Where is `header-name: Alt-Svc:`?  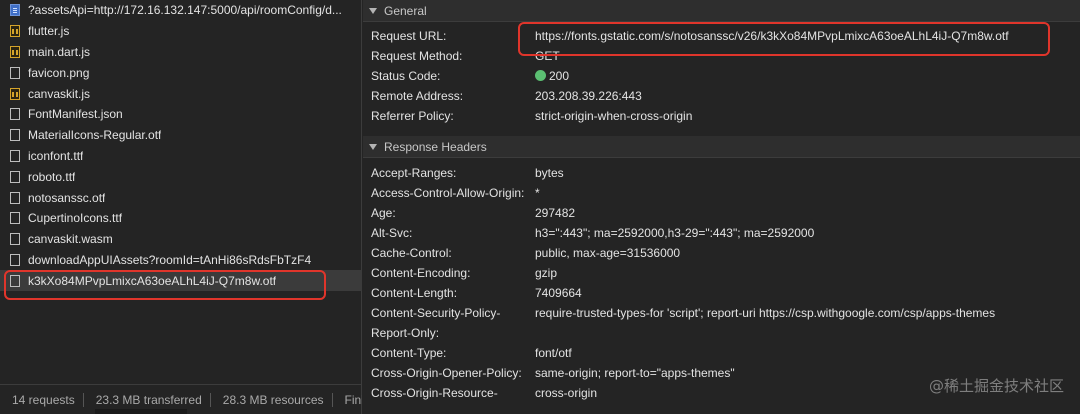
header-name: Alt-Svc: is located at coordinates (392, 233).